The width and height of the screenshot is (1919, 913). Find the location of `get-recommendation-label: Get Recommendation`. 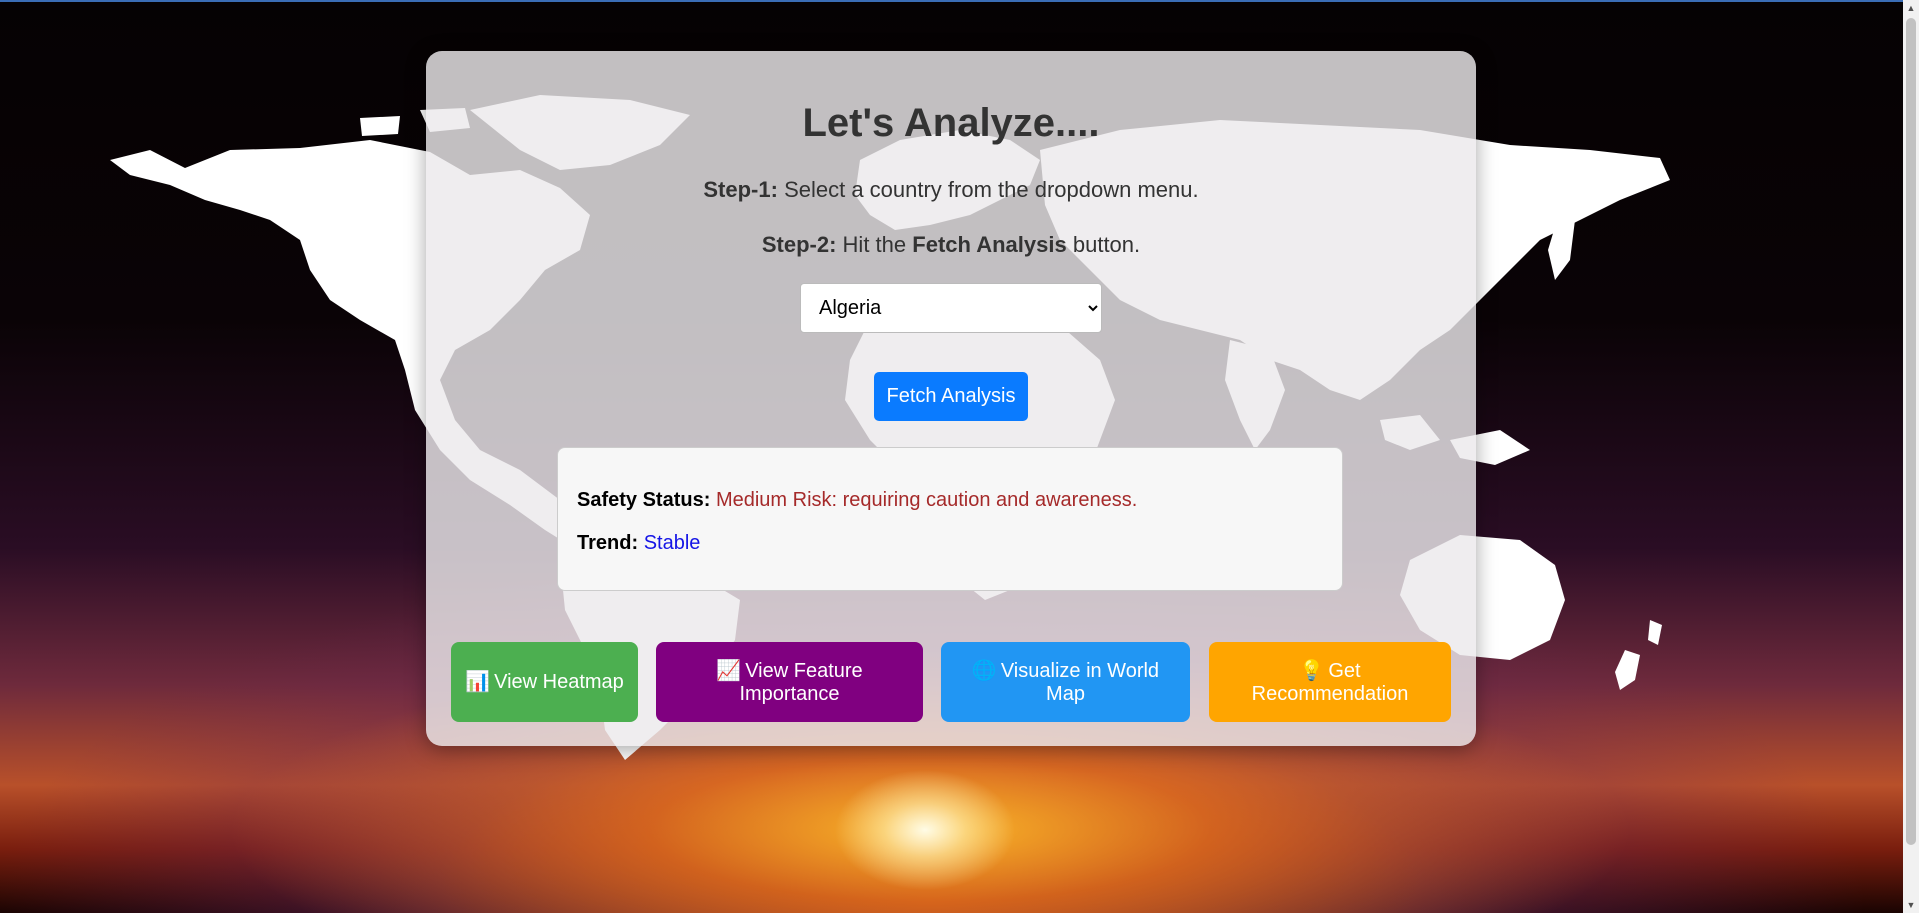

get-recommendation-label: Get Recommendation is located at coordinates (1330, 682).